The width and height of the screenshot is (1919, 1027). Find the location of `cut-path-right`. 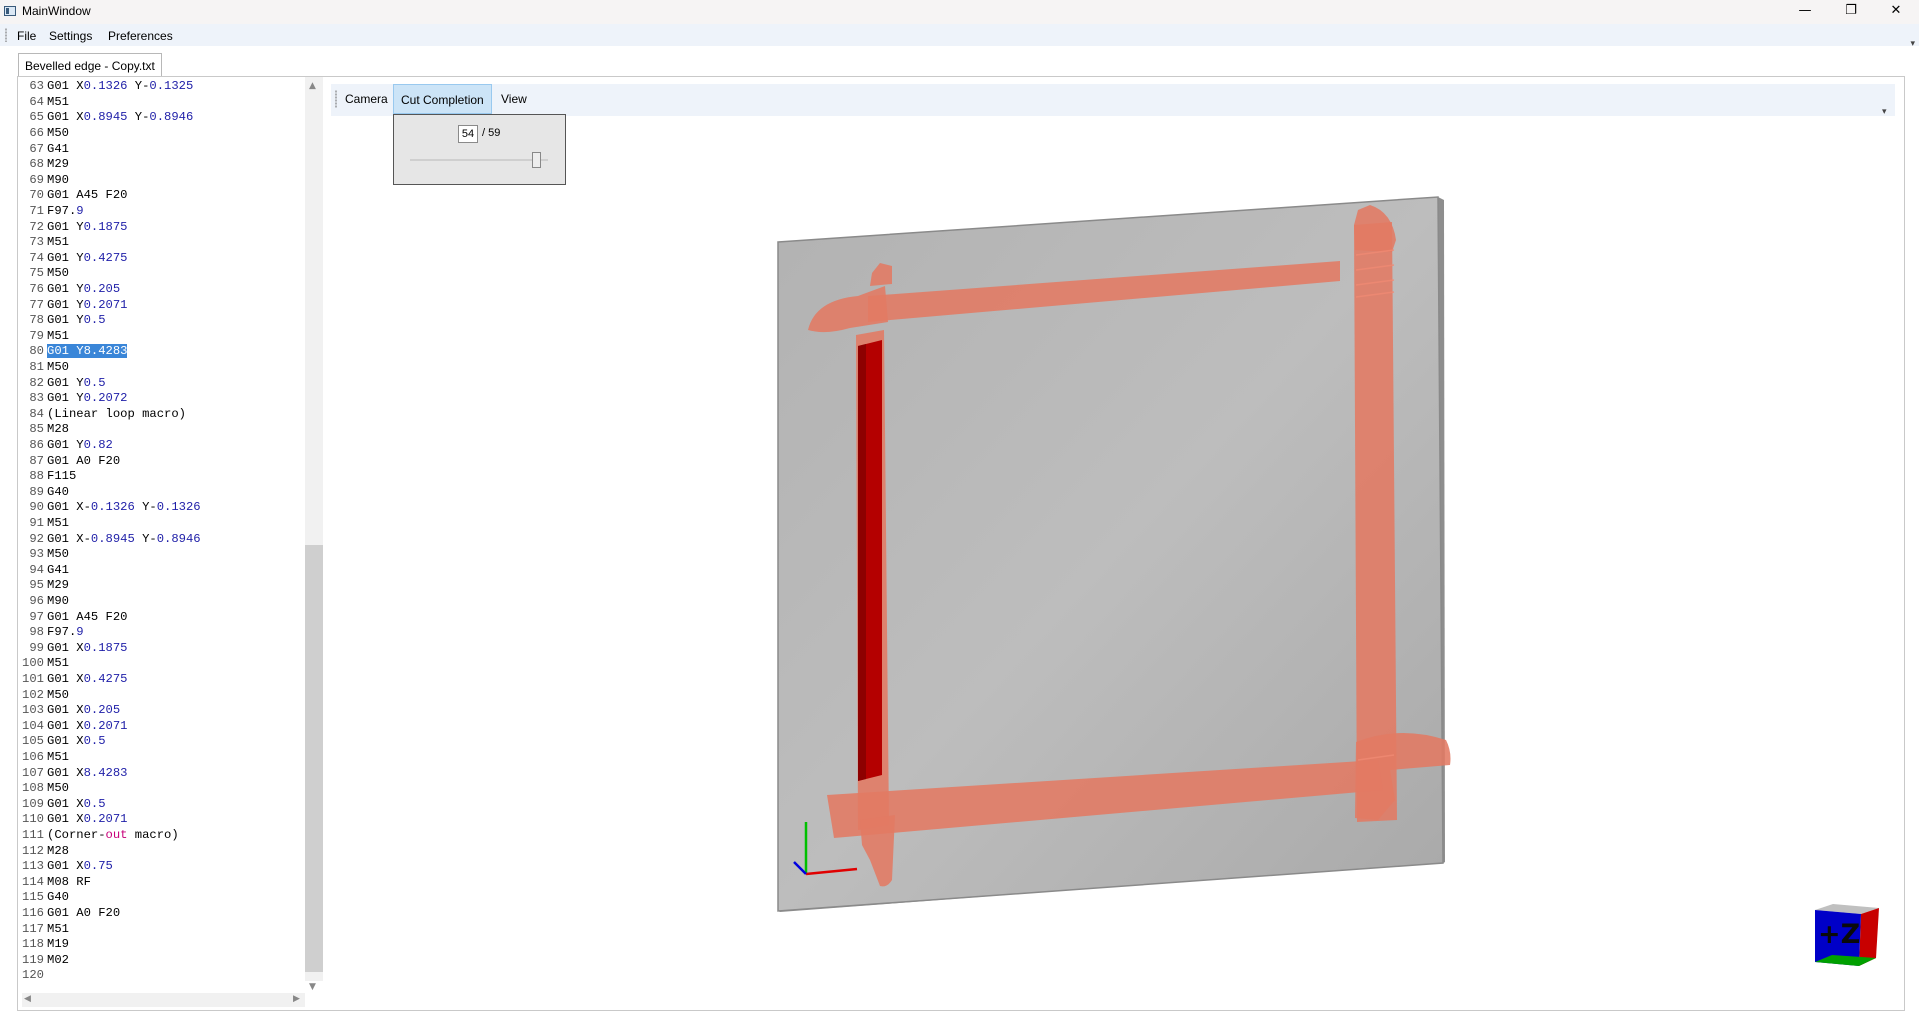

cut-path-right is located at coordinates (1375, 522).